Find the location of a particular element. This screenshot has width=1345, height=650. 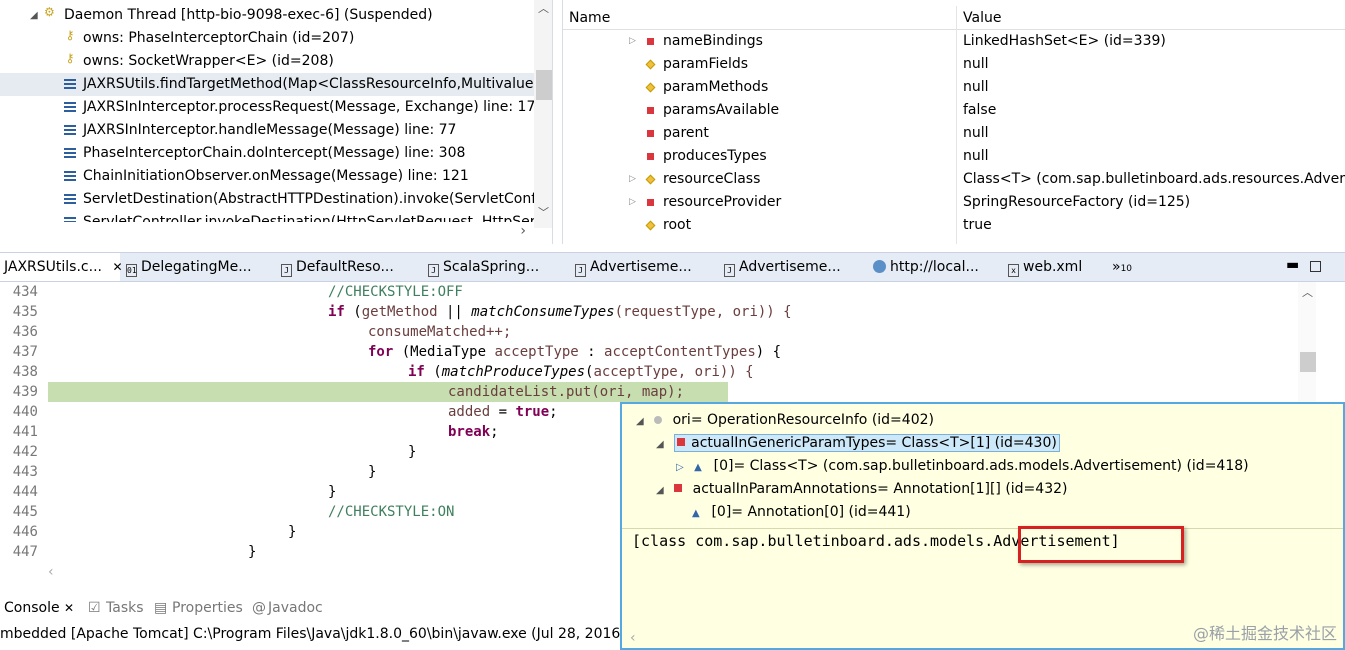

variable-row: parent null is located at coordinates (954, 133).